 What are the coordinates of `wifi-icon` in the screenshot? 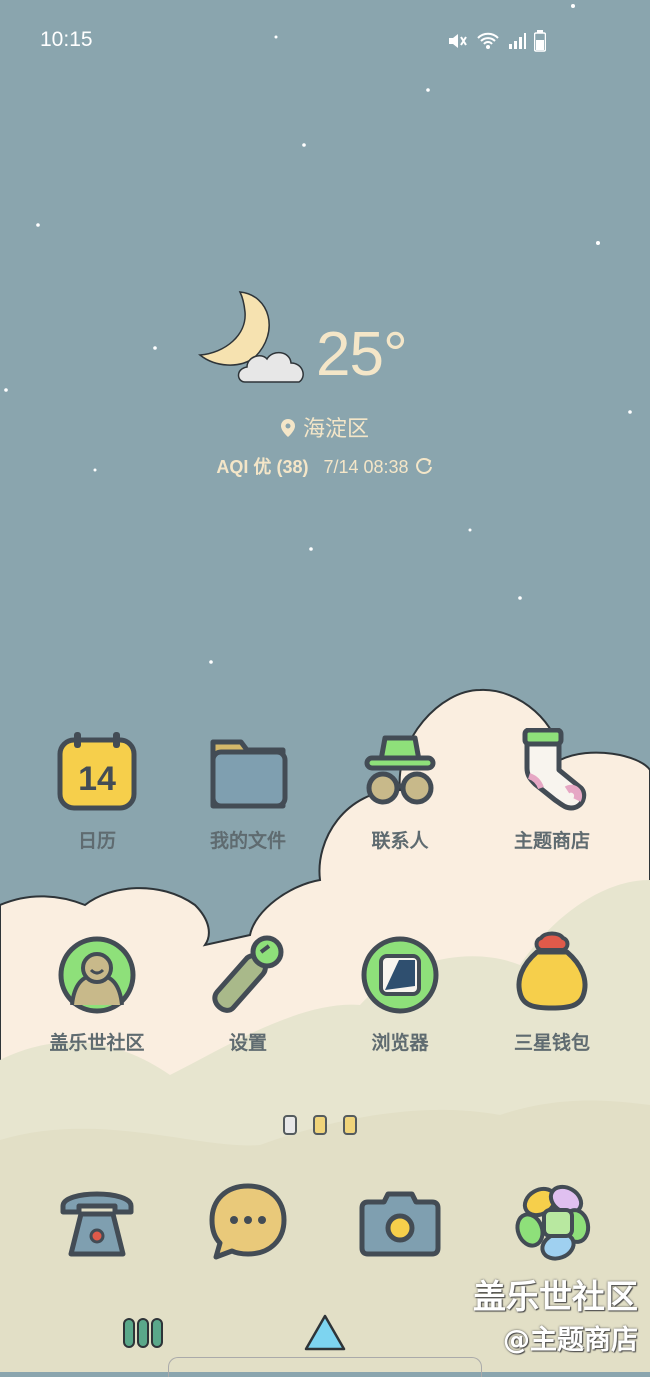 It's located at (488, 40).